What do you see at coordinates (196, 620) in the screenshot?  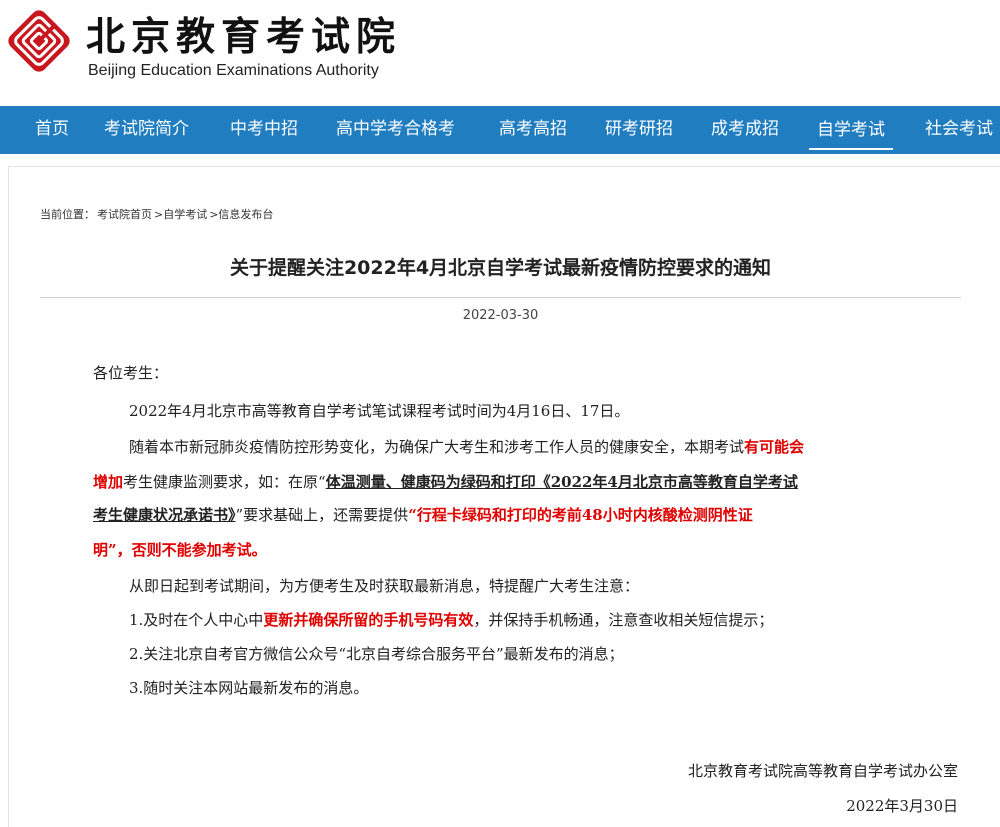 I see `item1-a: 1.及时在个人中心中` at bounding box center [196, 620].